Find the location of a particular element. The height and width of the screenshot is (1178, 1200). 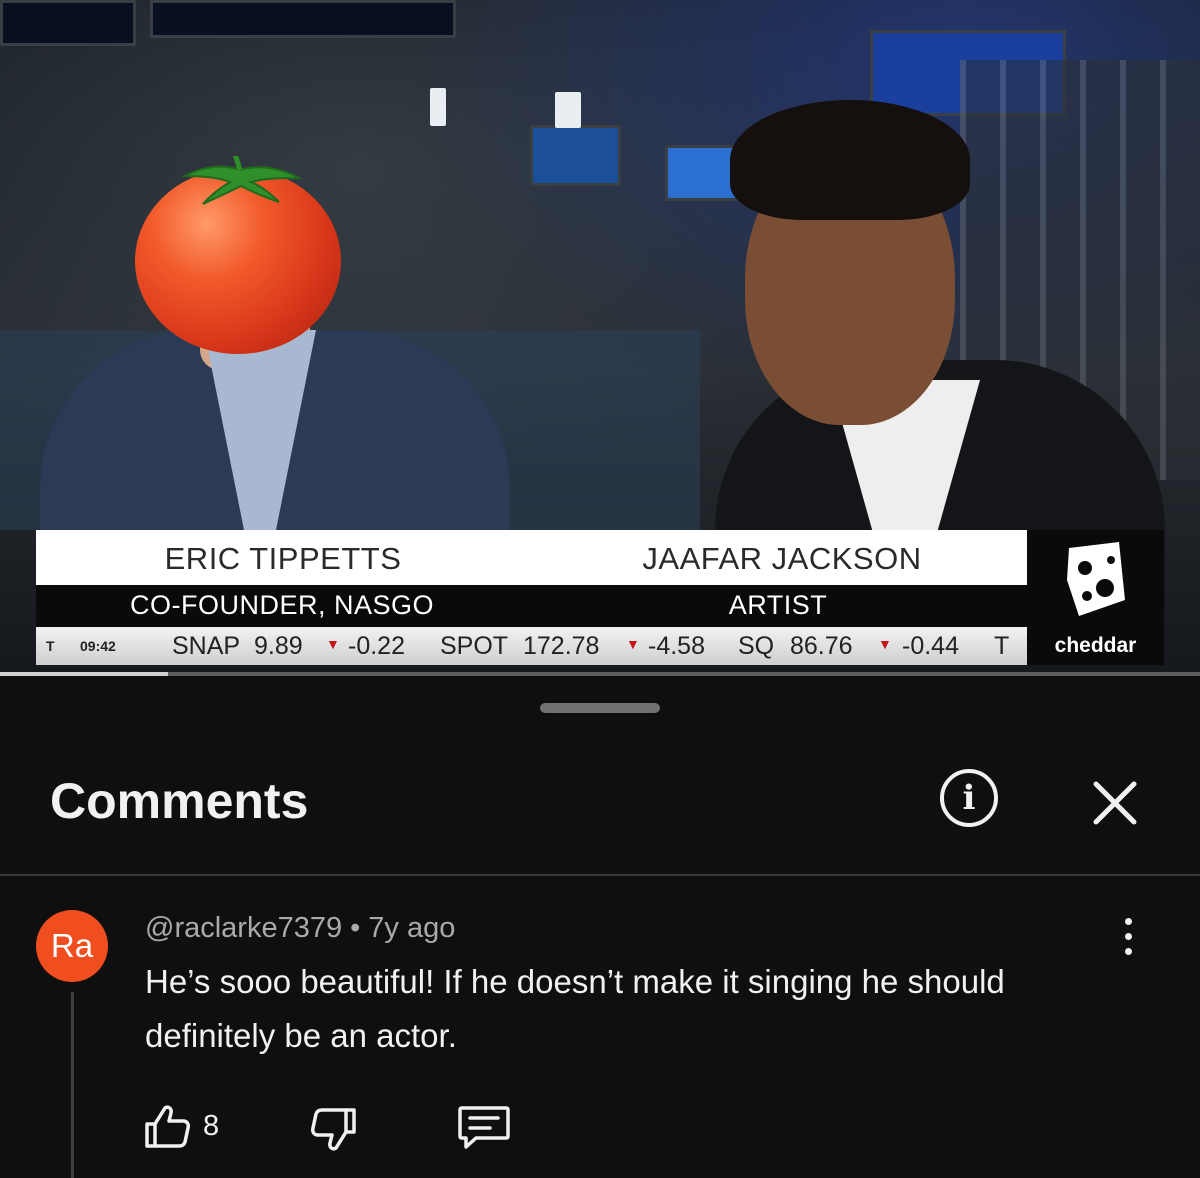

thumbs-up-icon is located at coordinates (168, 1127).